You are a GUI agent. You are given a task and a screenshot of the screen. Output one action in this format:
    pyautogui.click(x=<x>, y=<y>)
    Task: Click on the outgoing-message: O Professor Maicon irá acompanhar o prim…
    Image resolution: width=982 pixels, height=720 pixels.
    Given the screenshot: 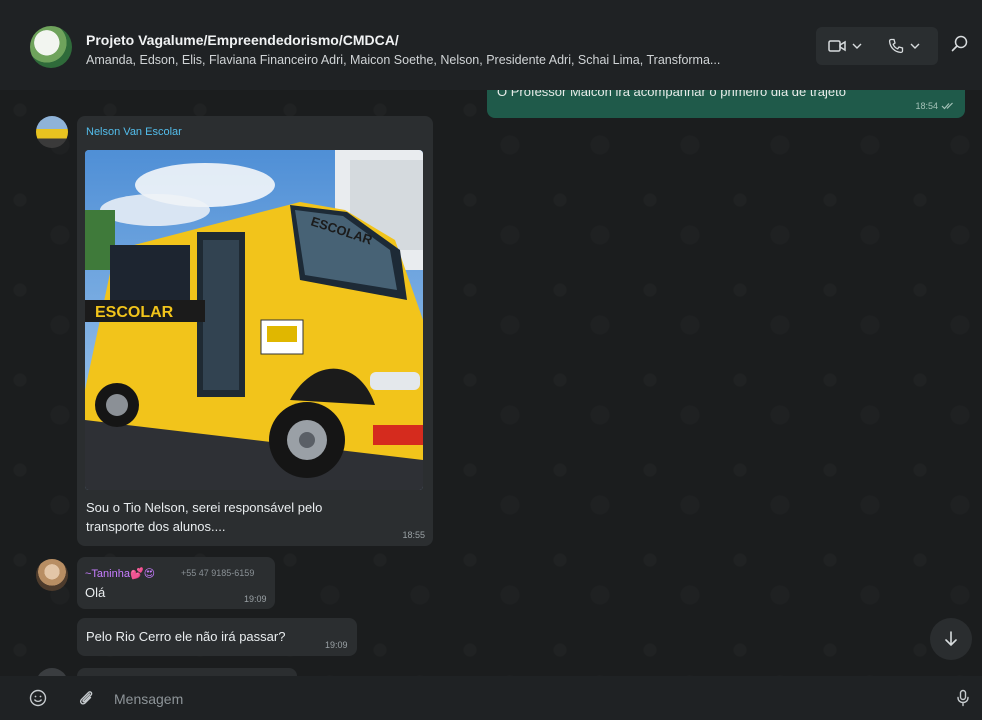 What is the action you would take?
    pyautogui.click(x=726, y=104)
    